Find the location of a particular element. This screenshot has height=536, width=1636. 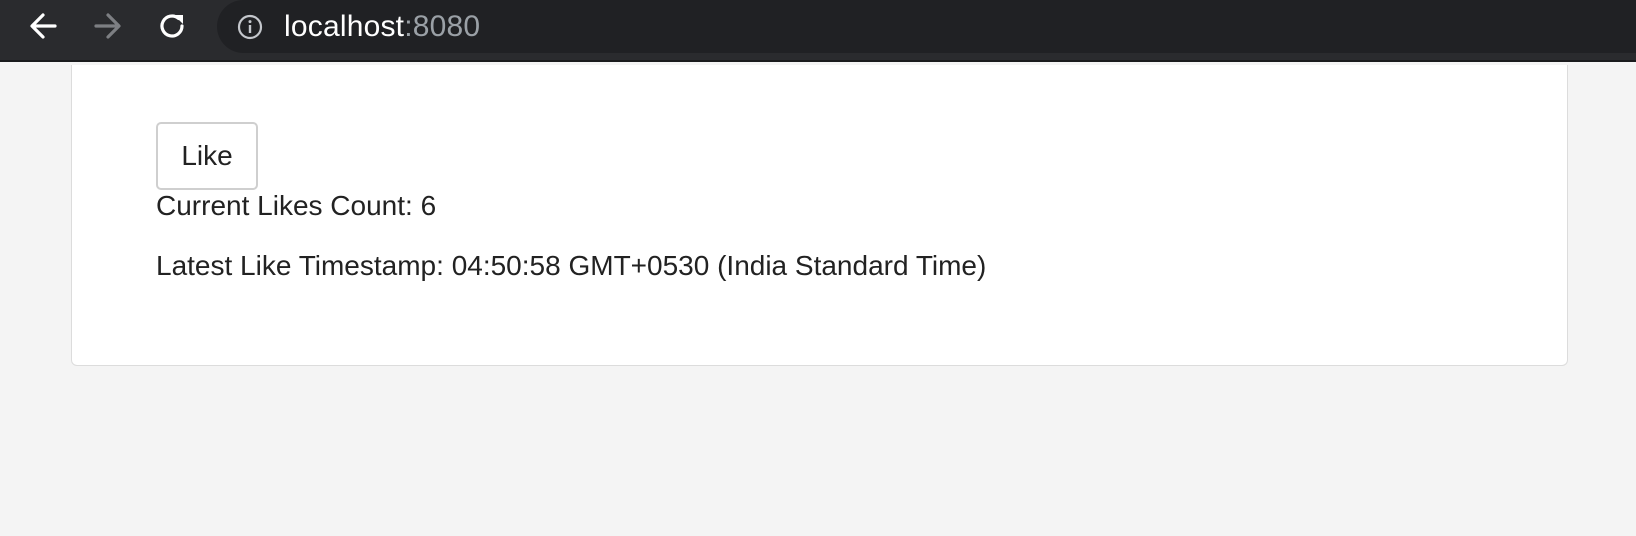

reload-icon is located at coordinates (172, 26).